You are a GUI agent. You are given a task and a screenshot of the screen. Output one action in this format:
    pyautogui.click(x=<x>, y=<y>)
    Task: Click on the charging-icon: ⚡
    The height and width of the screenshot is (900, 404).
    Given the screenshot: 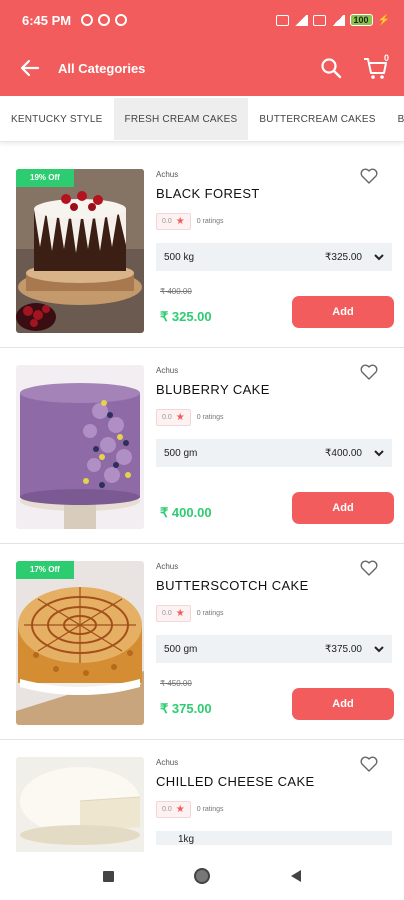 What is the action you would take?
    pyautogui.click(x=383, y=20)
    